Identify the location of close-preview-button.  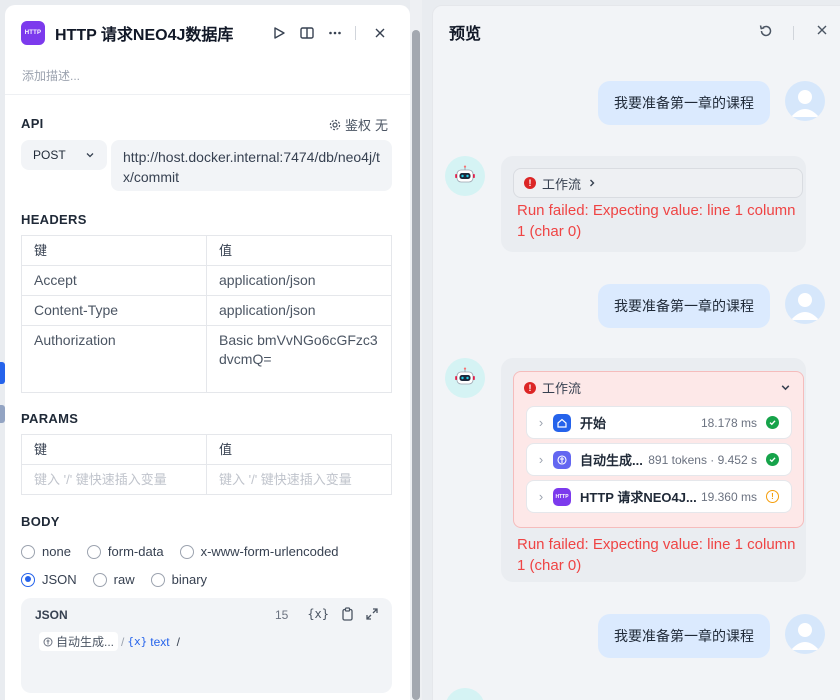
(822, 31).